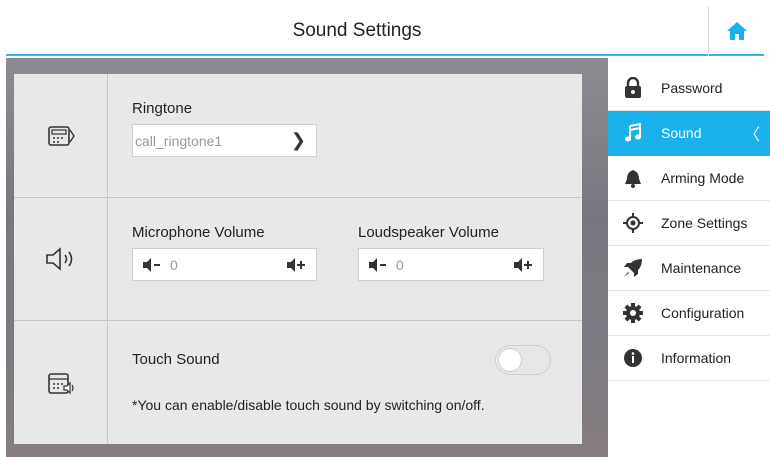  I want to click on sidebar-item-label: Configuration, so click(703, 313).